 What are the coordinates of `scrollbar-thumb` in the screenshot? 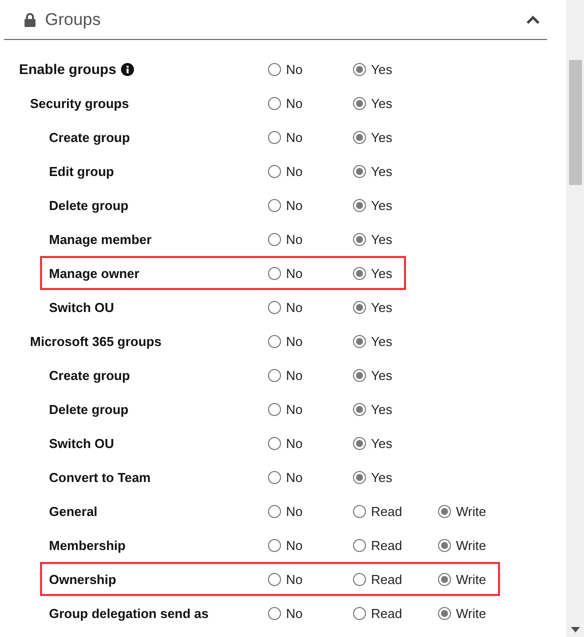 It's located at (575, 122).